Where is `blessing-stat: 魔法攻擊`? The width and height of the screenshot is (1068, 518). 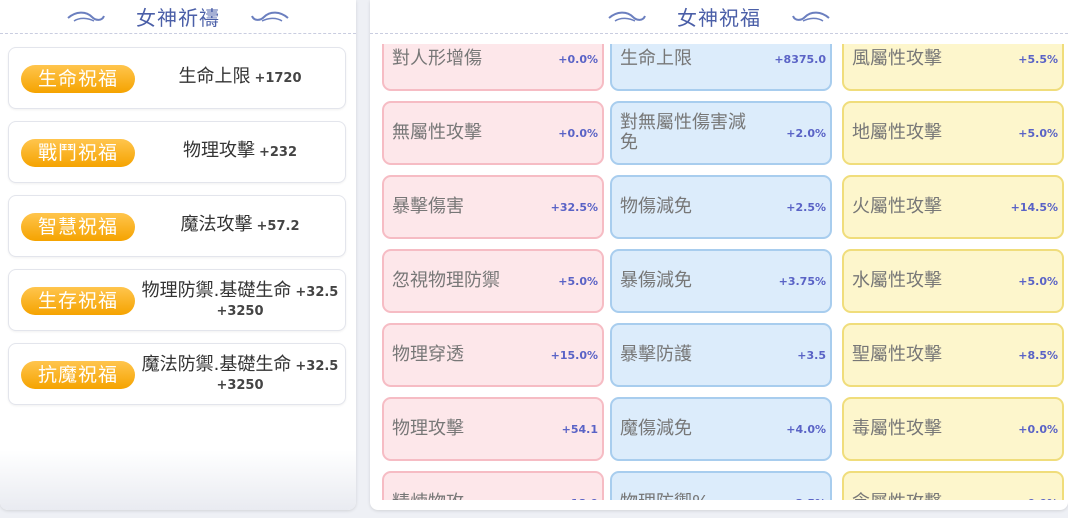 blessing-stat: 魔法攻擊 is located at coordinates (216, 224).